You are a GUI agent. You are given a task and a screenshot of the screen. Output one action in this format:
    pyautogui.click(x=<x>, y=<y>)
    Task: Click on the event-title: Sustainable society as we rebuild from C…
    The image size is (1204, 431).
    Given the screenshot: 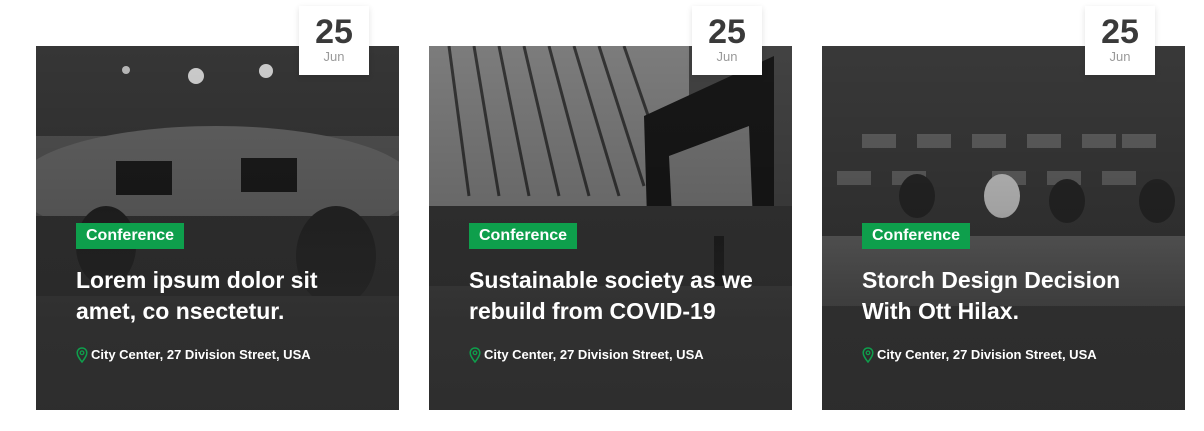 What is the action you would take?
    pyautogui.click(x=614, y=296)
    